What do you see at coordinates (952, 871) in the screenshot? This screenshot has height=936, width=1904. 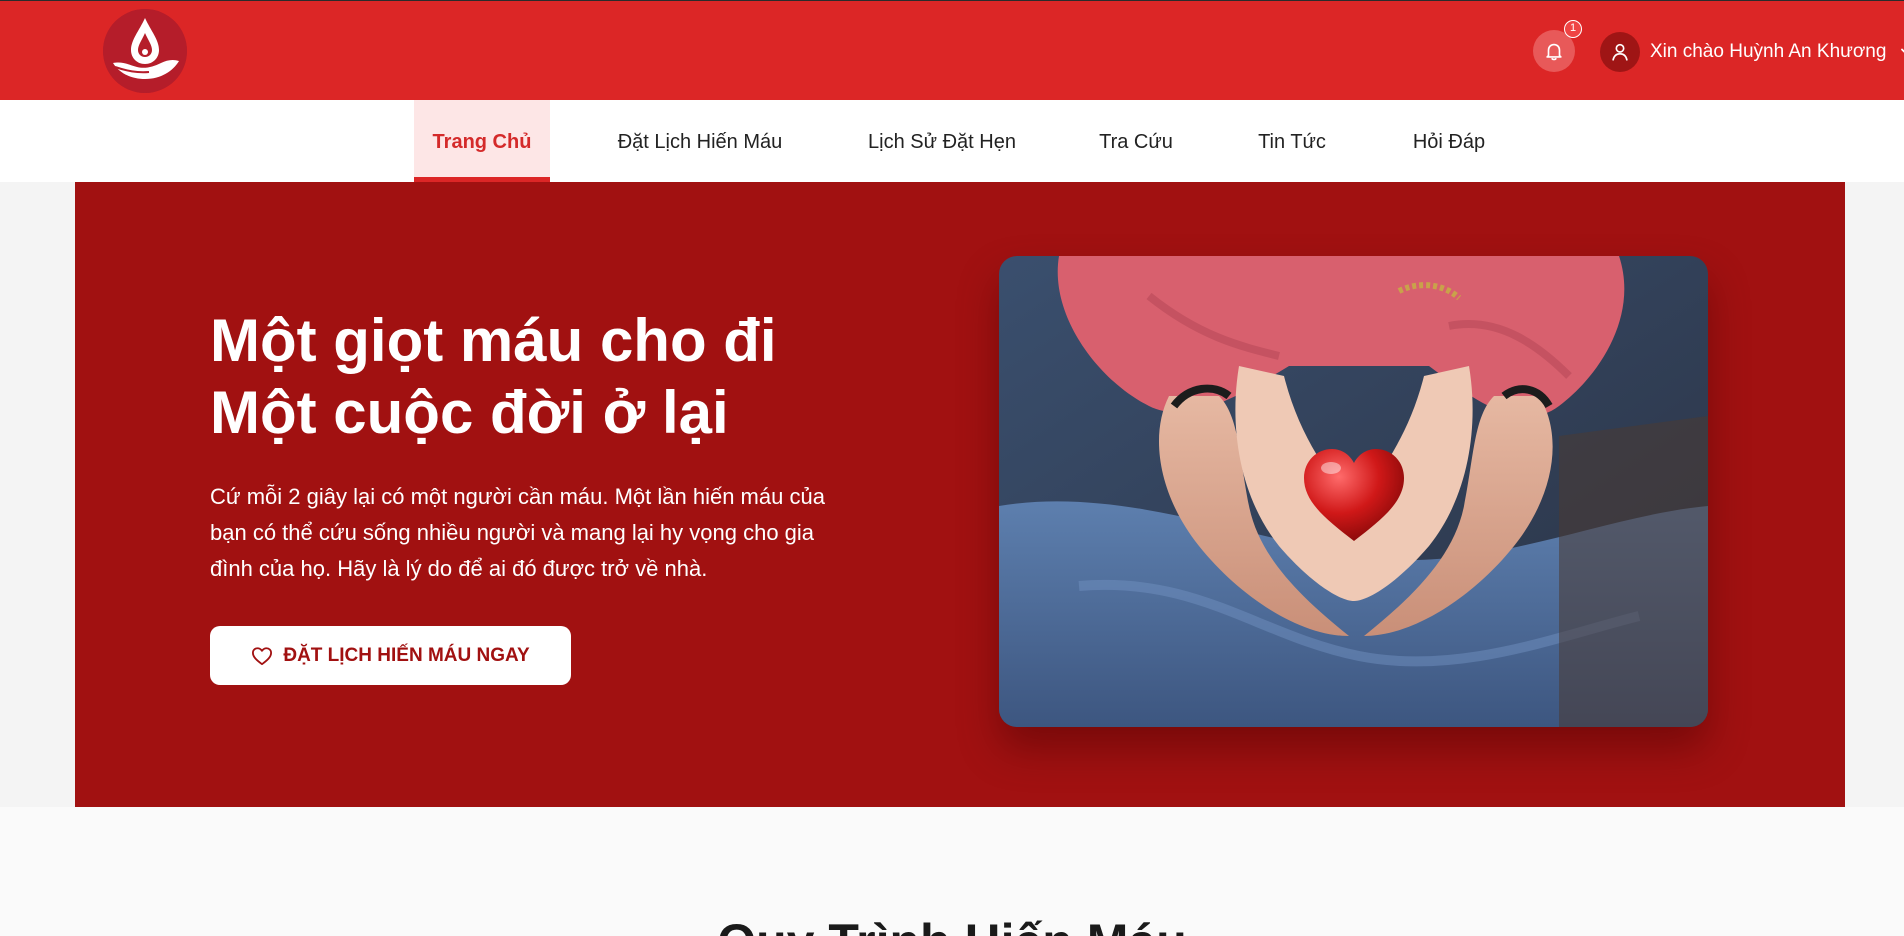 I see `donation-process-section: Quy Trình Hiến Máu` at bounding box center [952, 871].